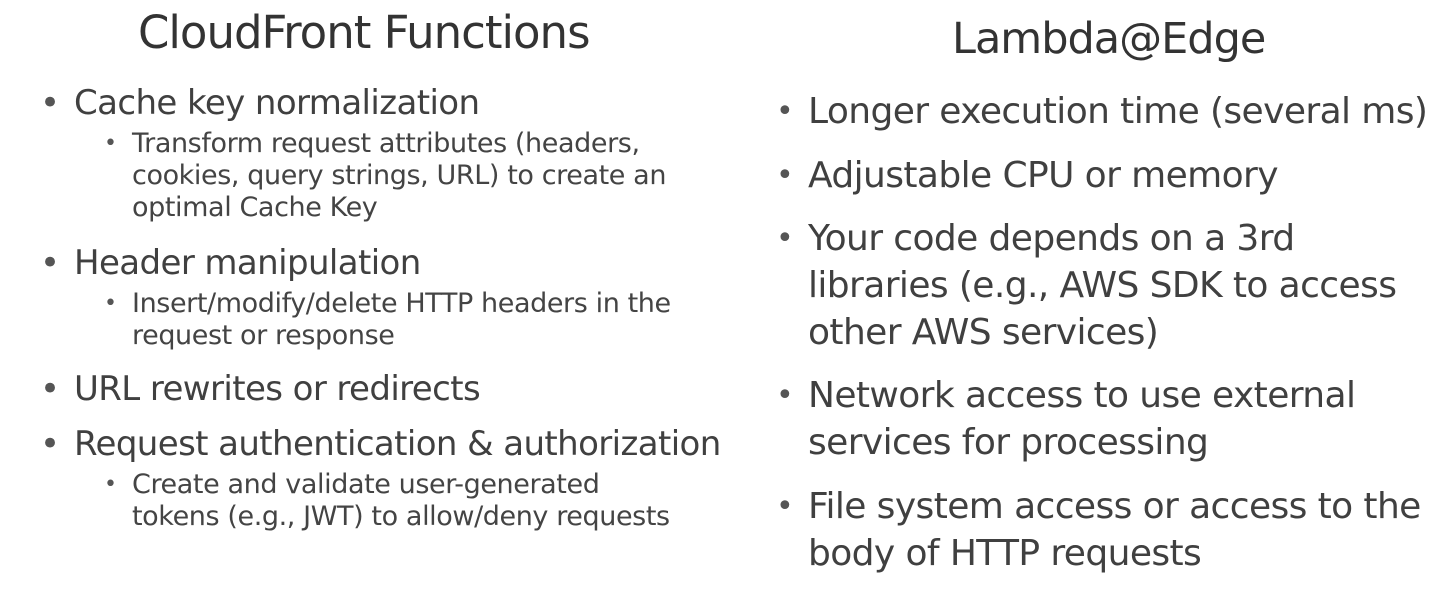 The image size is (1432, 597). Describe the element at coordinates (1104, 111) in the screenshot. I see `list-item: Longer execution time (several ms)` at that location.